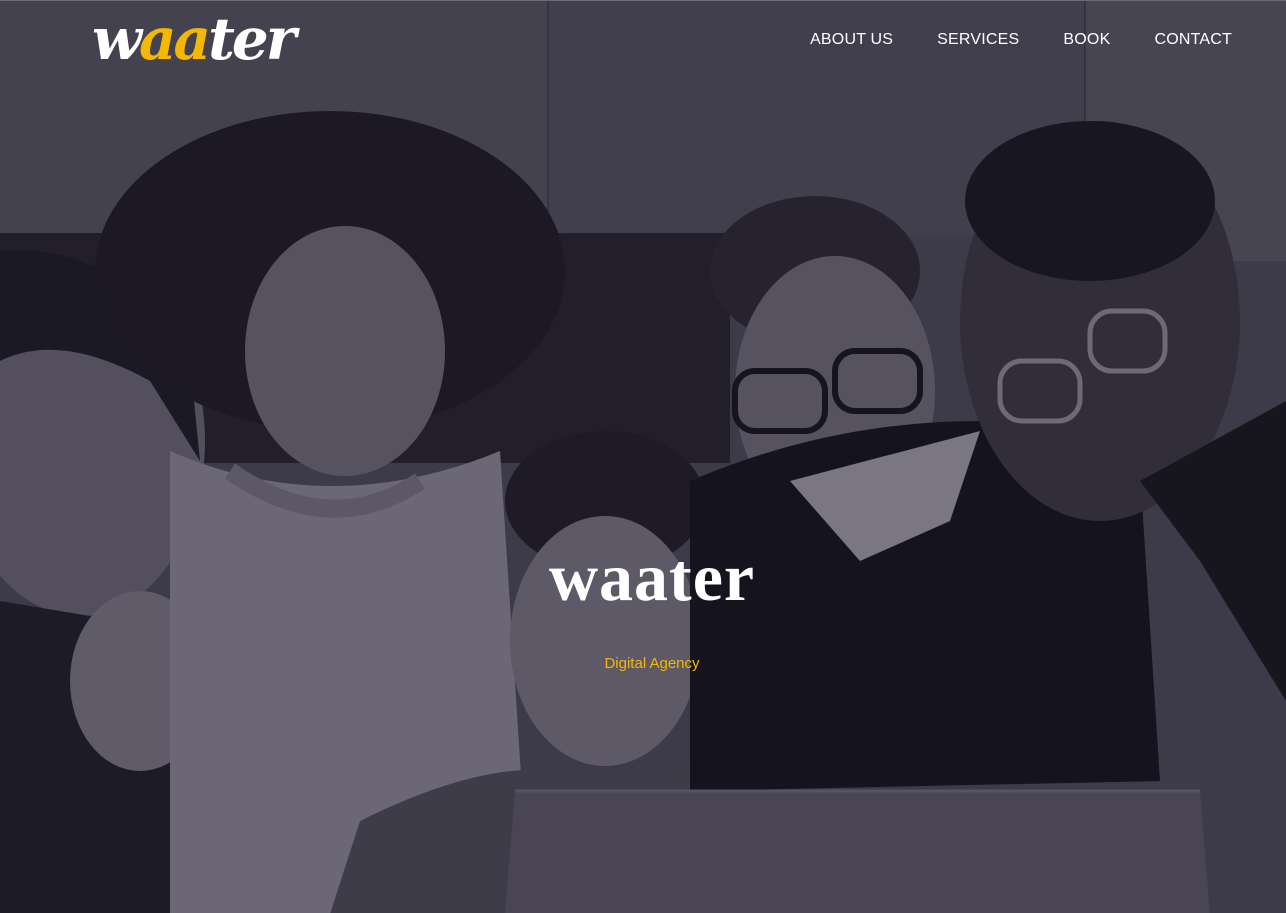 The width and height of the screenshot is (1286, 913). Describe the element at coordinates (1086, 40) in the screenshot. I see `nav-book: BOOK` at that location.